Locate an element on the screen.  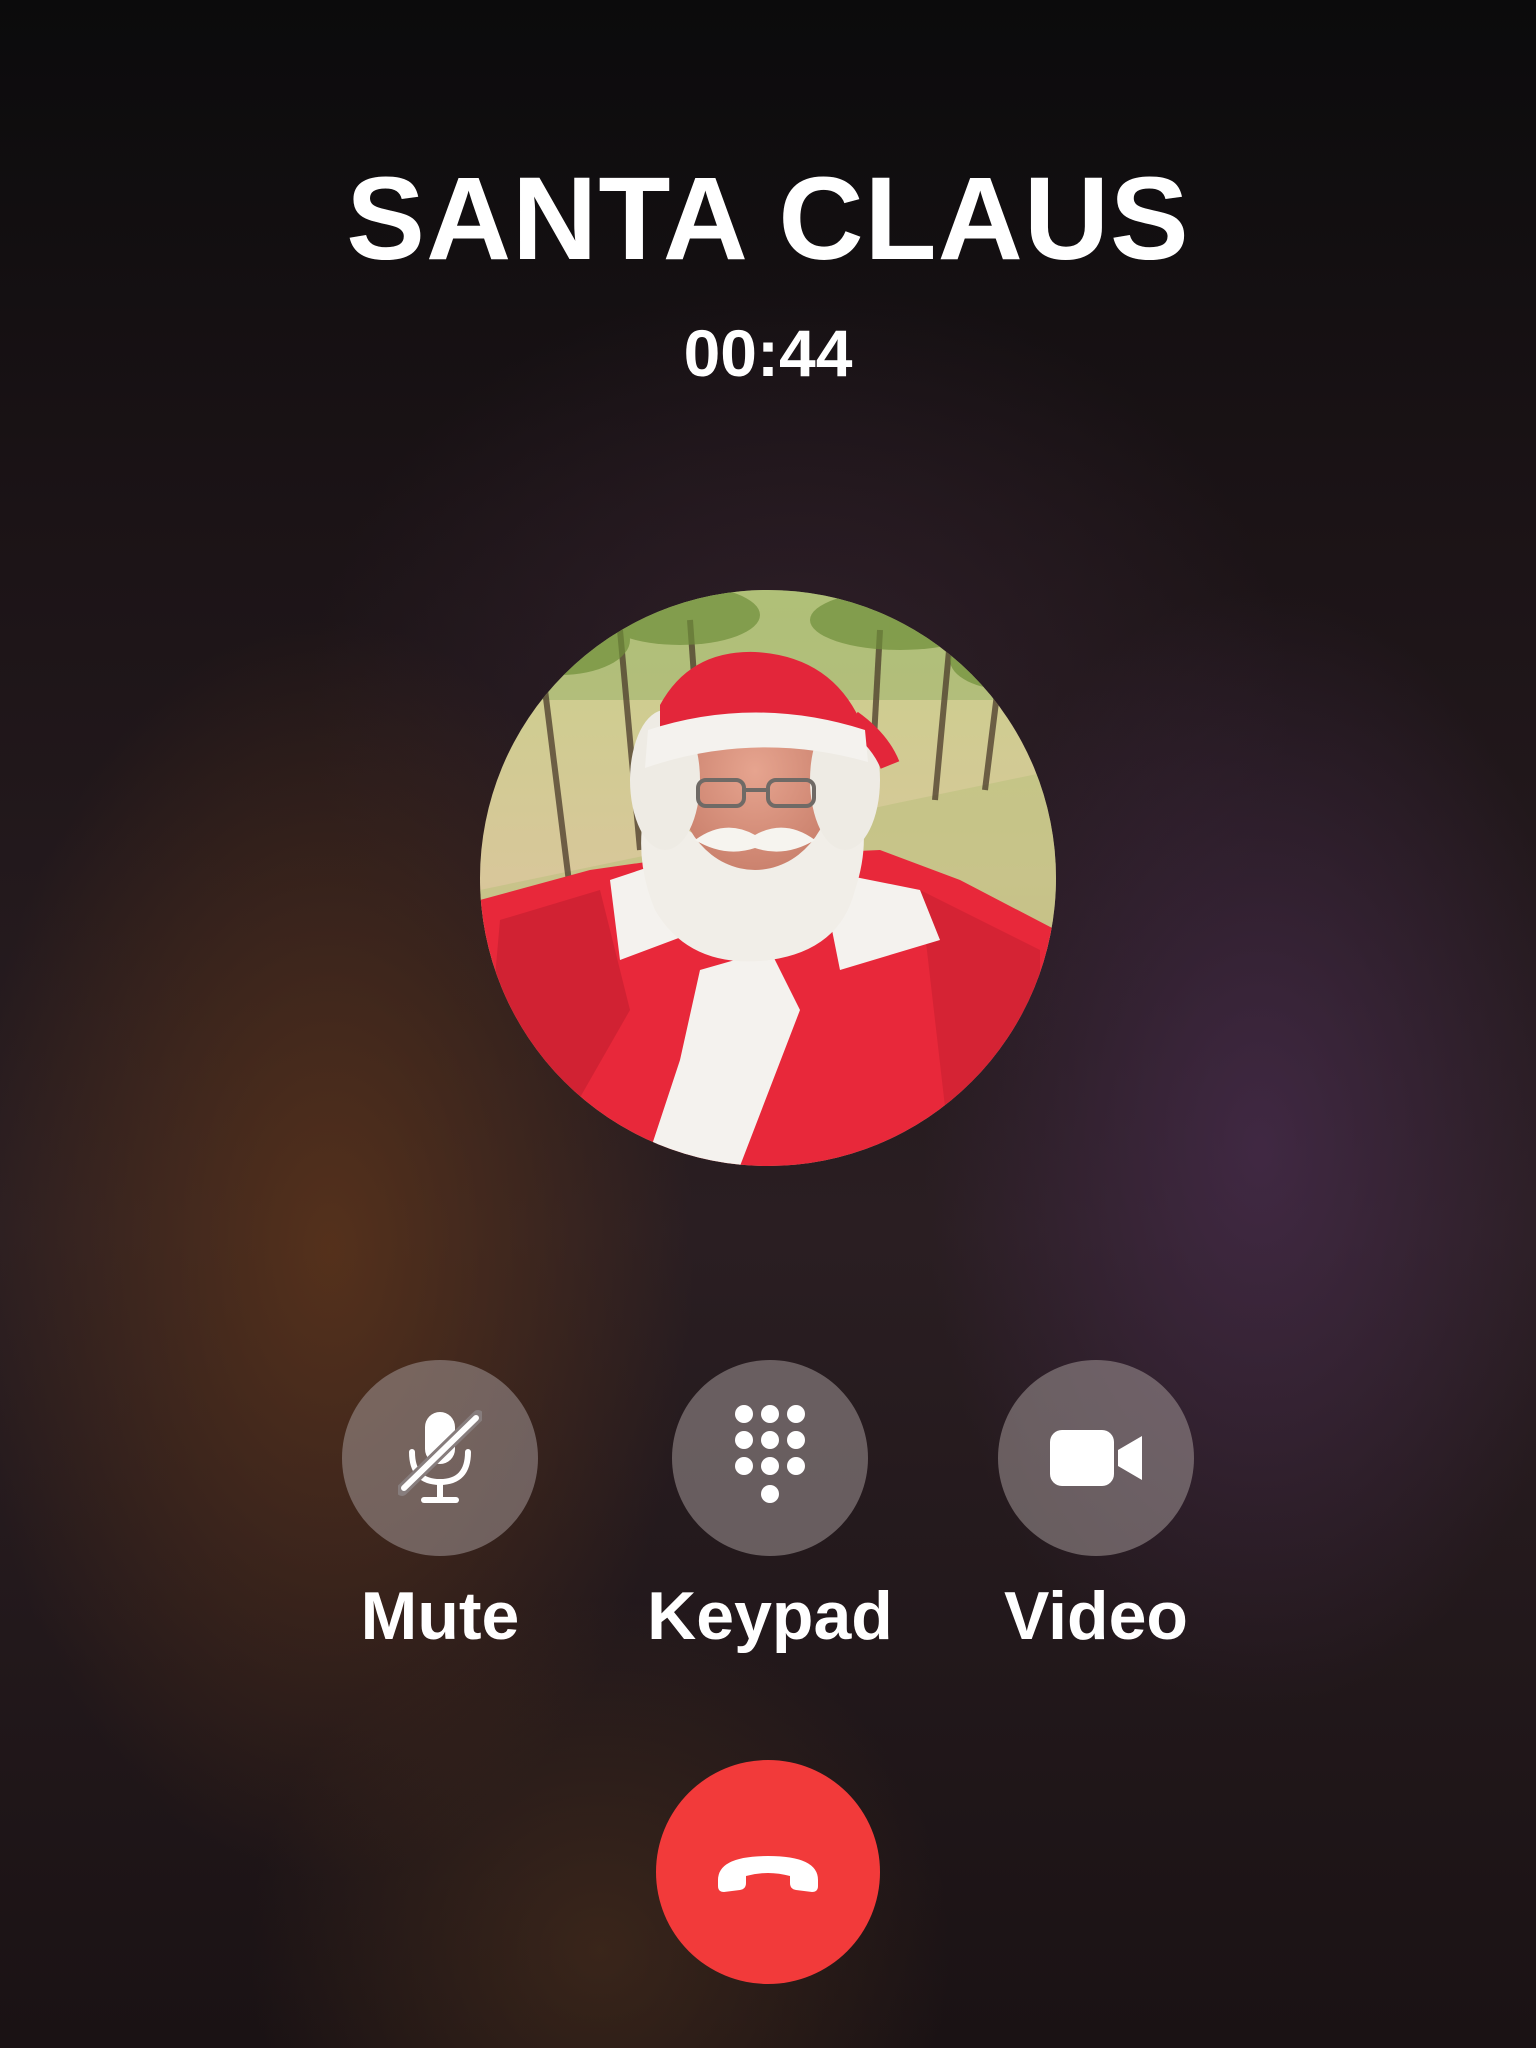
video-button: Video is located at coordinates (1096, 1509).